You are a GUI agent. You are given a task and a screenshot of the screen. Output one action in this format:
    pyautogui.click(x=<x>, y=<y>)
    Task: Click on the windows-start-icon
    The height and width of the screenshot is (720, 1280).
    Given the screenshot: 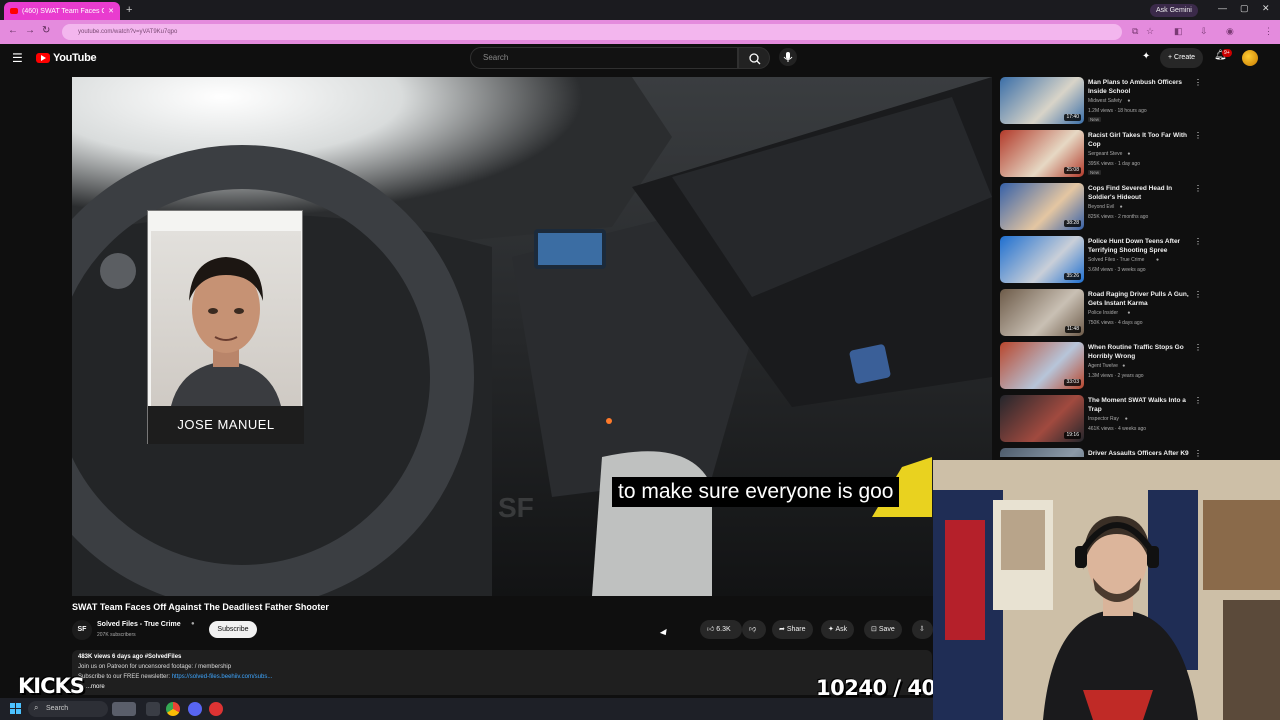 What is the action you would take?
    pyautogui.click(x=15, y=708)
    